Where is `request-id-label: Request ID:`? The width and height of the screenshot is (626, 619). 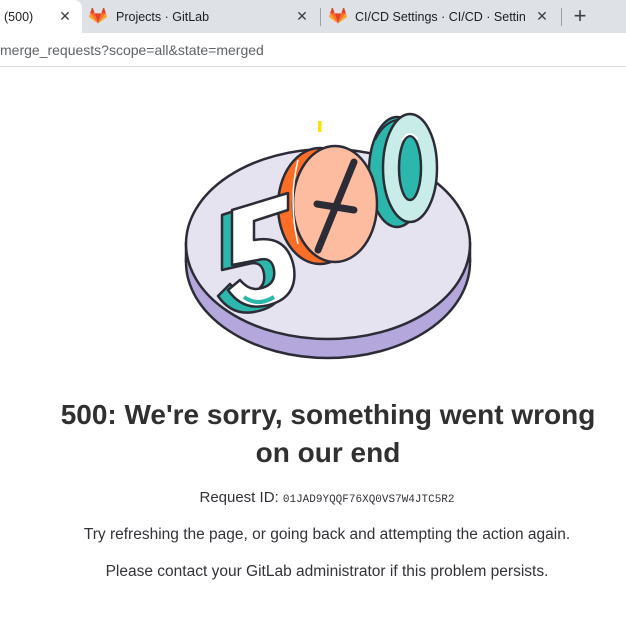 request-id-label: Request ID: is located at coordinates (239, 497).